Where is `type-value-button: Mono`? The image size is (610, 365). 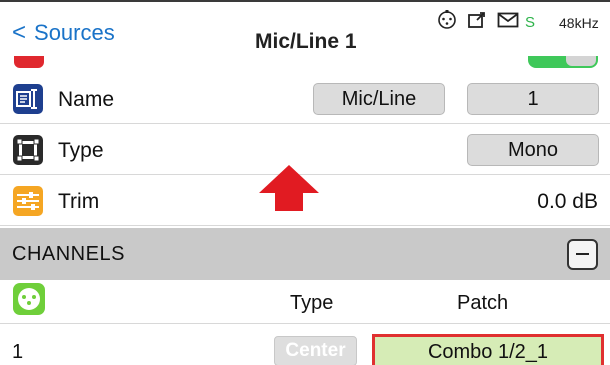
type-value-button: Mono is located at coordinates (533, 150).